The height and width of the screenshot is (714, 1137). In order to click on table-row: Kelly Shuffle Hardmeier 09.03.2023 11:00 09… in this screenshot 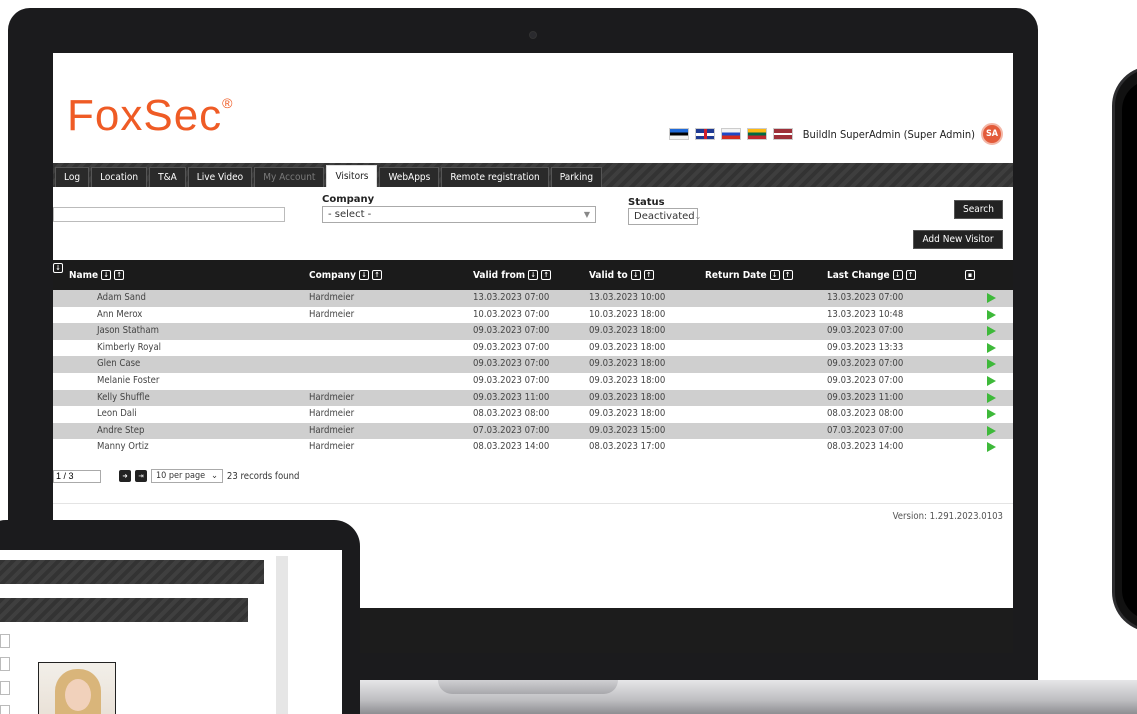, I will do `click(533, 398)`.